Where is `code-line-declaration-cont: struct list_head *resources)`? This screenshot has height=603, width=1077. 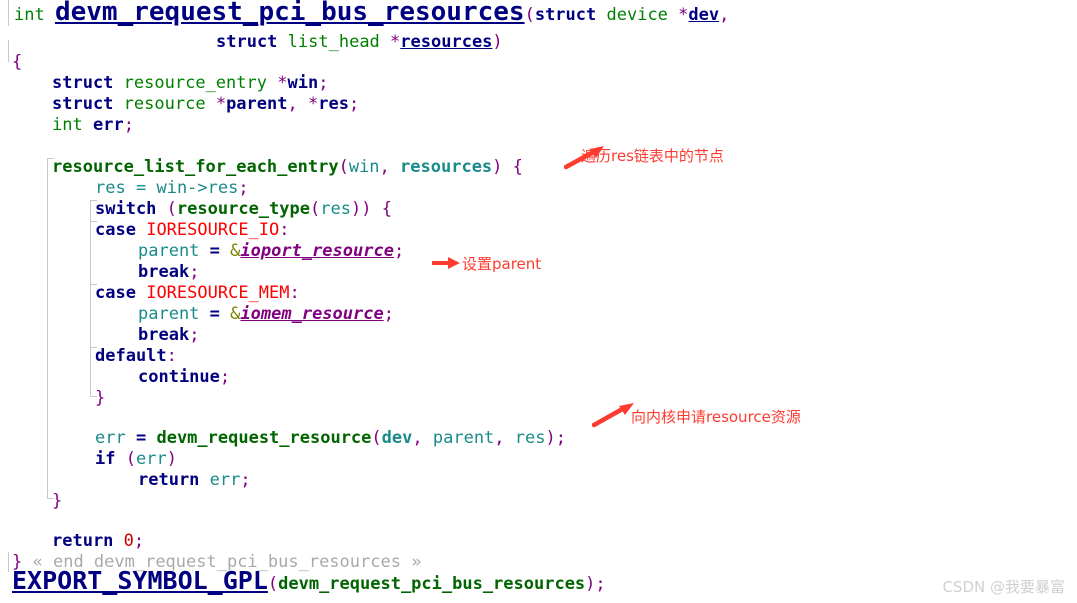
code-line-declaration-cont: struct list_head *resources) is located at coordinates (359, 42).